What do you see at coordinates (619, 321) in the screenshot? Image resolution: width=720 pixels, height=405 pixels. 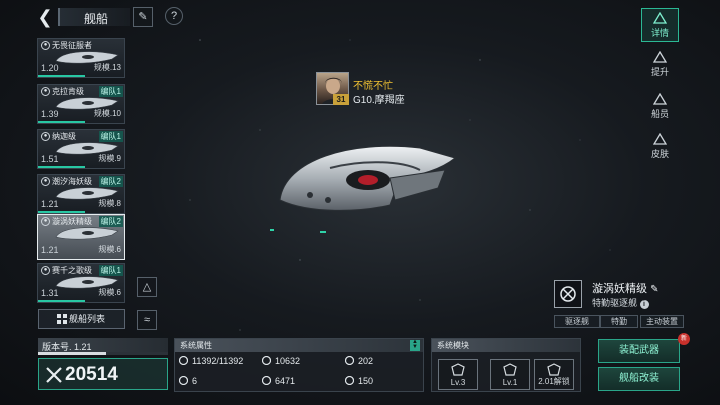 I see `tag-special: 特勤` at bounding box center [619, 321].